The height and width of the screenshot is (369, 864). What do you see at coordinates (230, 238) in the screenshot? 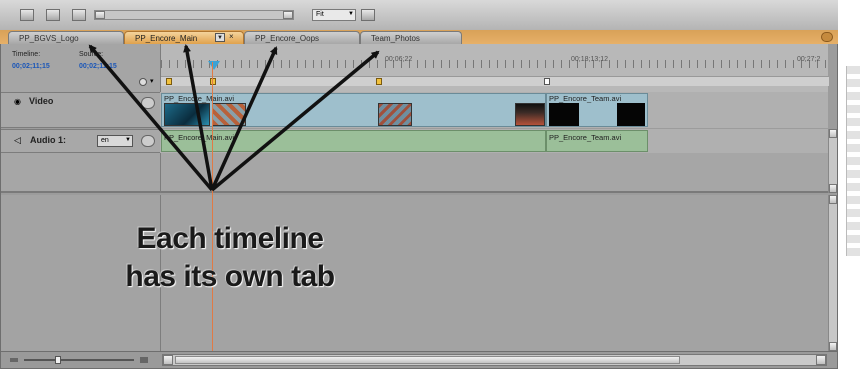
I see `annotation-line-1: Each timeline` at bounding box center [230, 238].